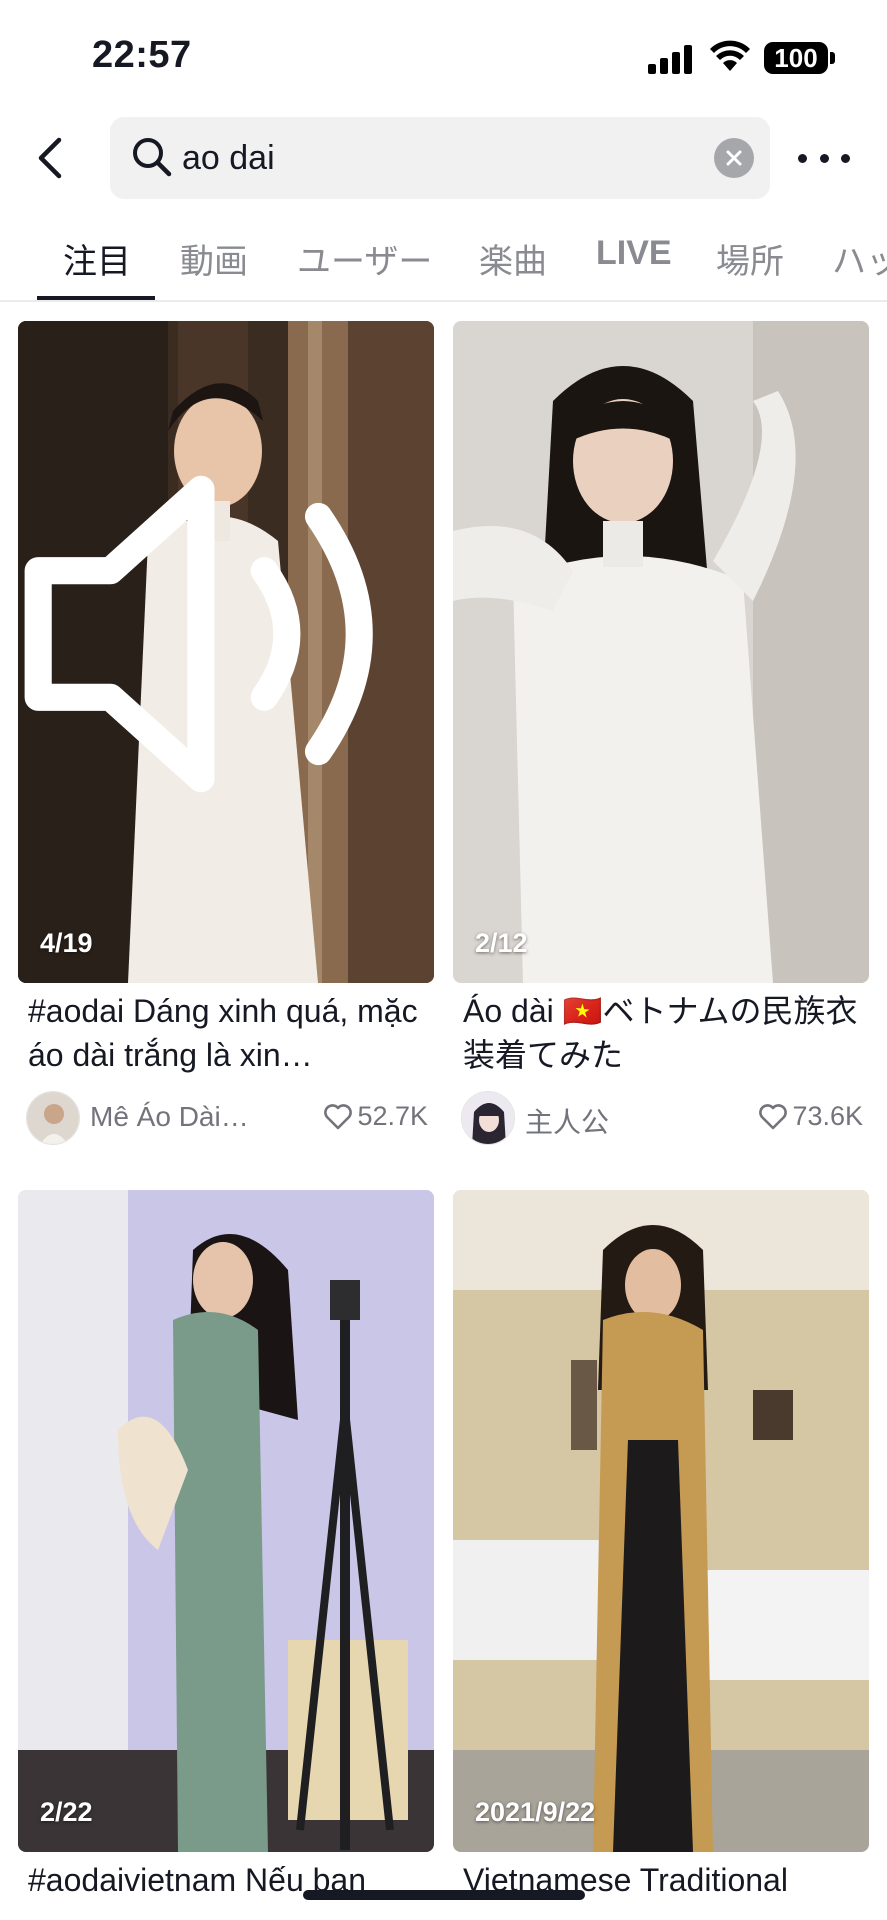  Describe the element at coordinates (142, 55) in the screenshot. I see `status-time: 22:57` at that location.